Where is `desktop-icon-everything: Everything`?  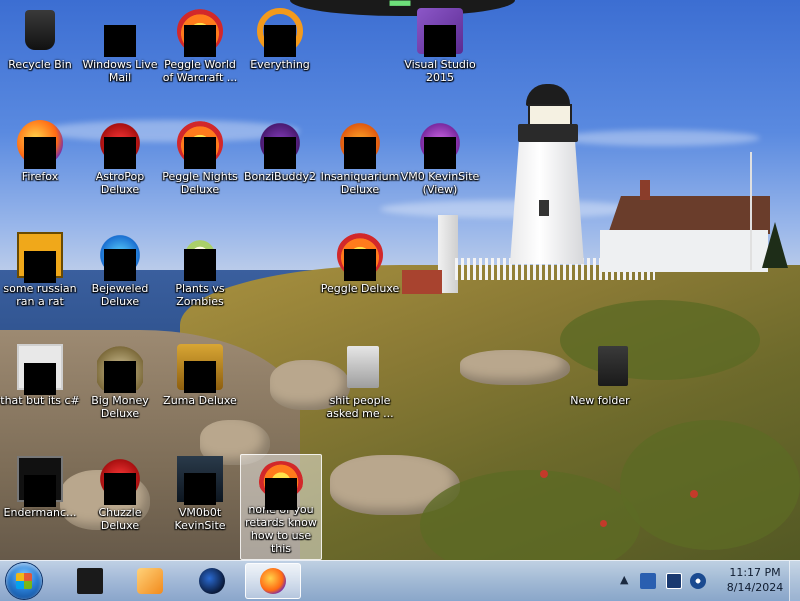 desktop-icon-everything: Everything is located at coordinates (280, 53).